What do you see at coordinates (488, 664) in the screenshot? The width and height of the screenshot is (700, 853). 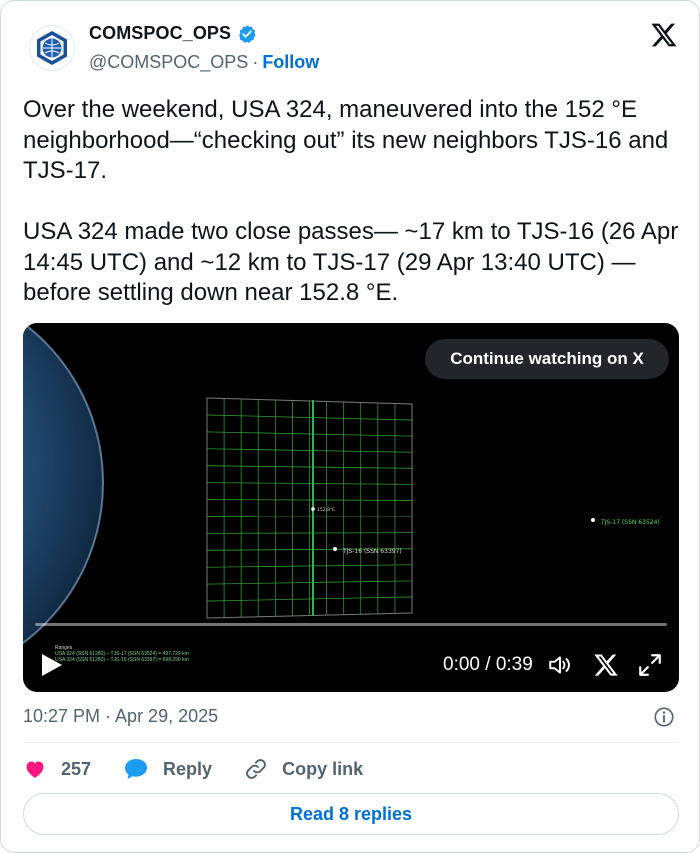 I see `video-time: 0:00 / 0:39` at bounding box center [488, 664].